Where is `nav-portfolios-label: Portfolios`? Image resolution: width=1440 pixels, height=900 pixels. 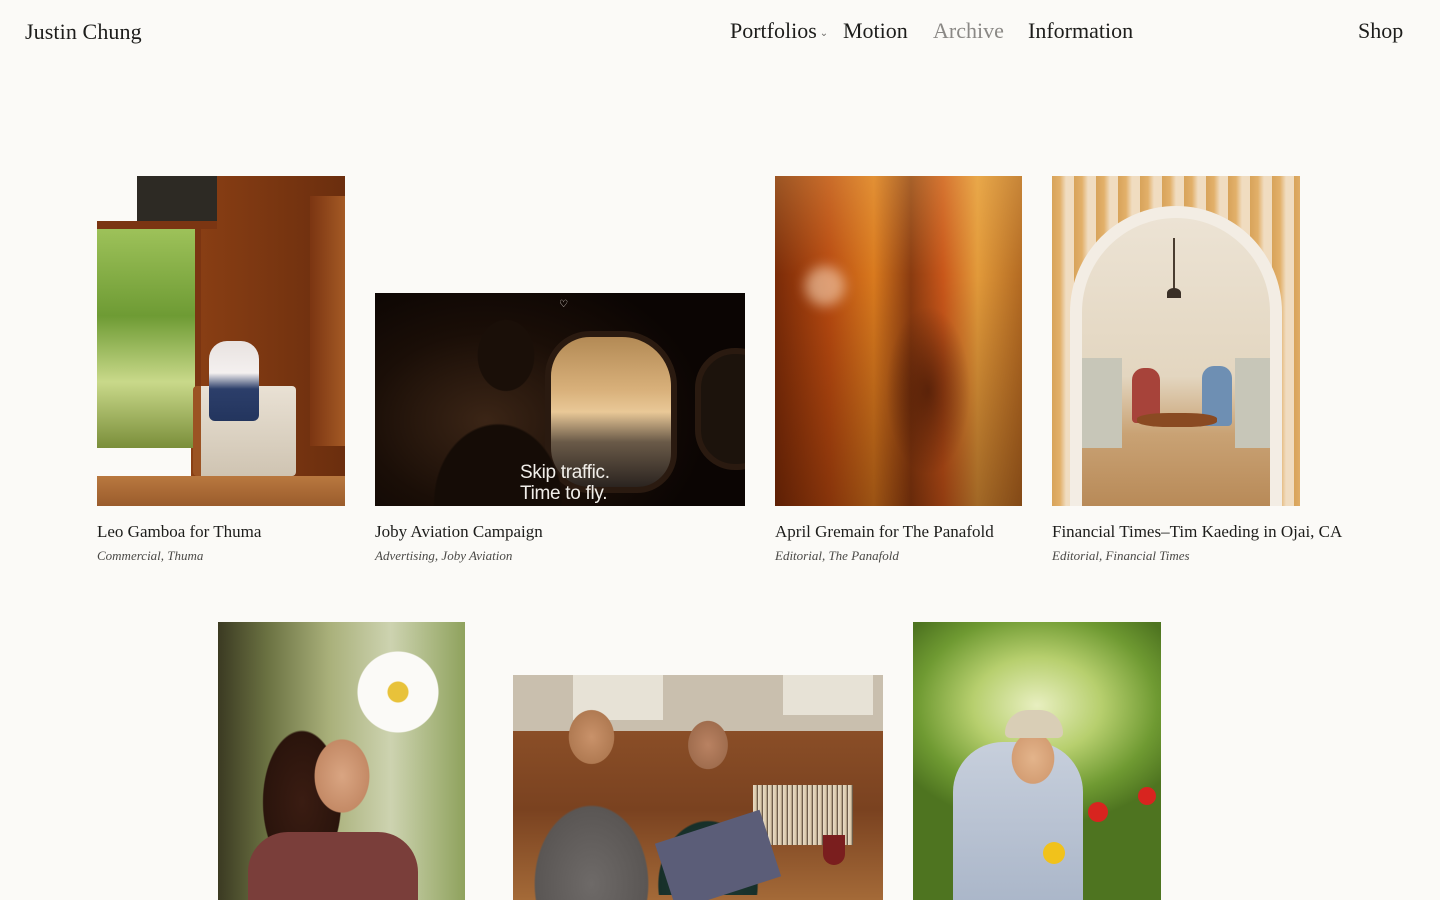
nav-portfolios-label: Portfolios is located at coordinates (773, 30).